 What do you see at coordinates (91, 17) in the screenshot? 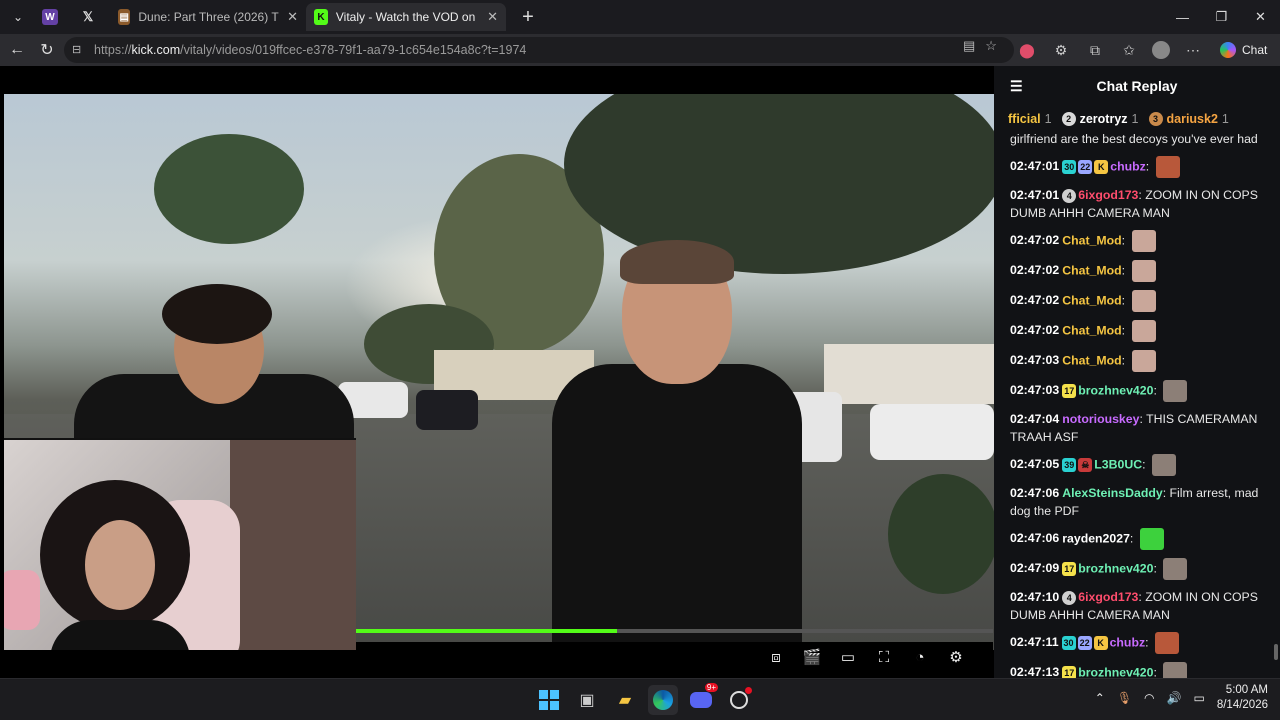
I see `tab-x: 𝕏` at bounding box center [91, 17].